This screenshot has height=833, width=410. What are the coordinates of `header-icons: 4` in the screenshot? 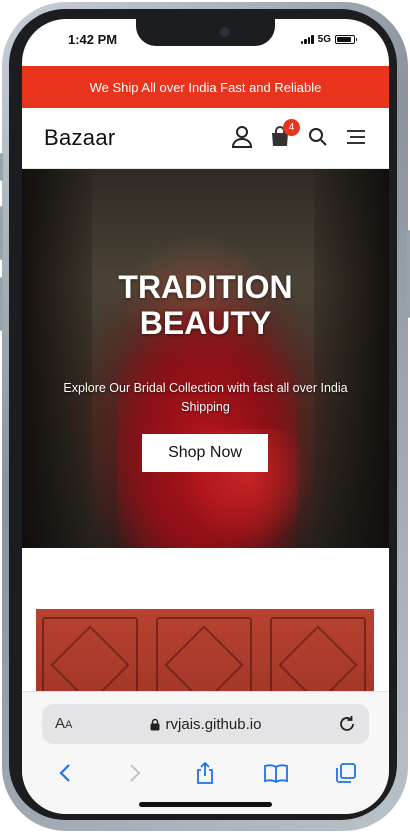 It's located at (299, 134).